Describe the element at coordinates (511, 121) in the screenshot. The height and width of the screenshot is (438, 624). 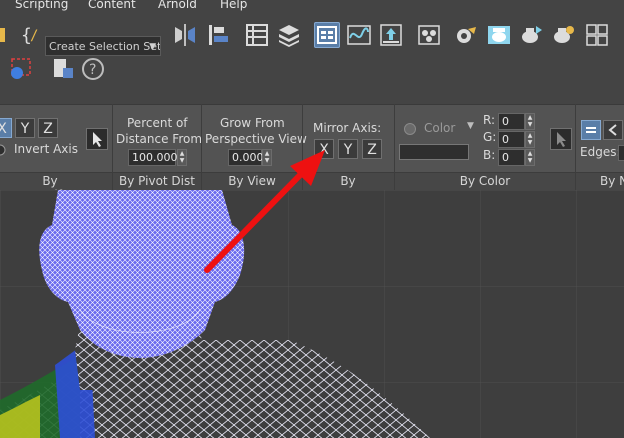
I see `r-input: 0` at that location.